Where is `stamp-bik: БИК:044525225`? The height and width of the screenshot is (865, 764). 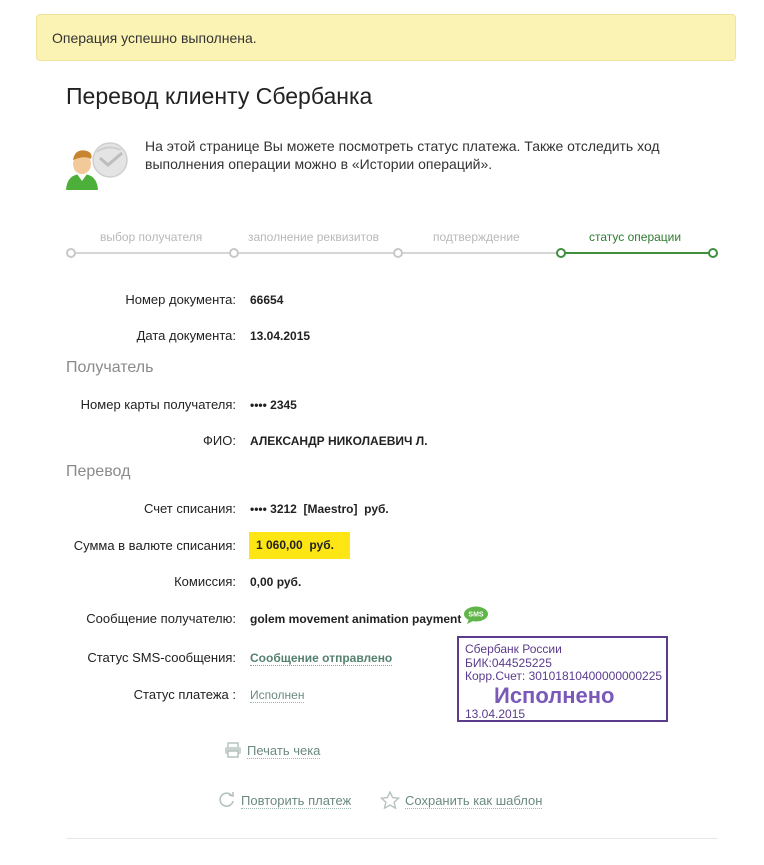
stamp-bik: БИК:044525225 is located at coordinates (508, 662).